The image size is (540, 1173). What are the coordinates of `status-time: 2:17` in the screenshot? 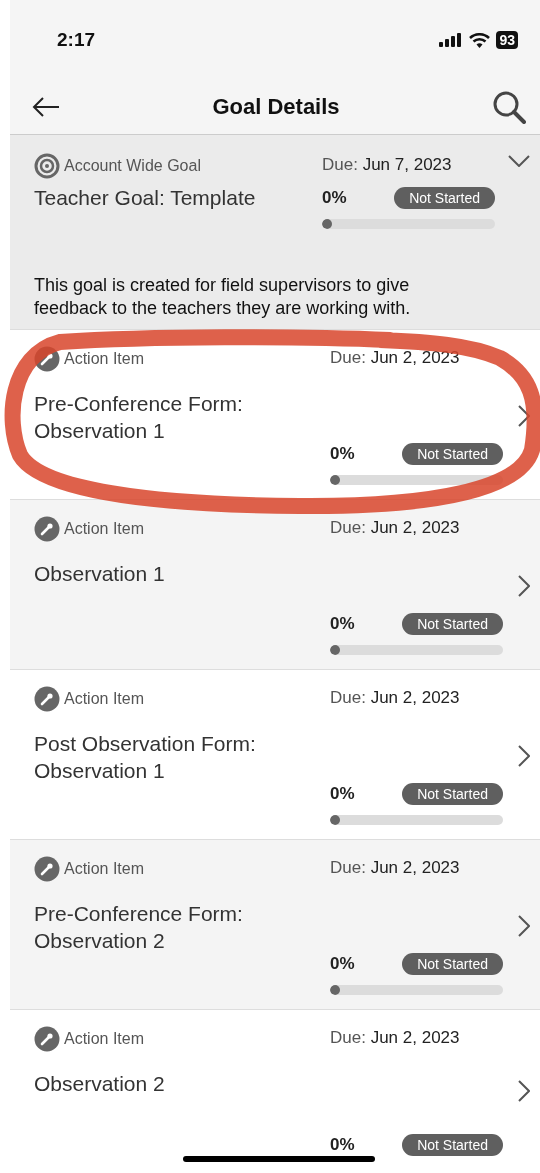 It's located at (76, 40).